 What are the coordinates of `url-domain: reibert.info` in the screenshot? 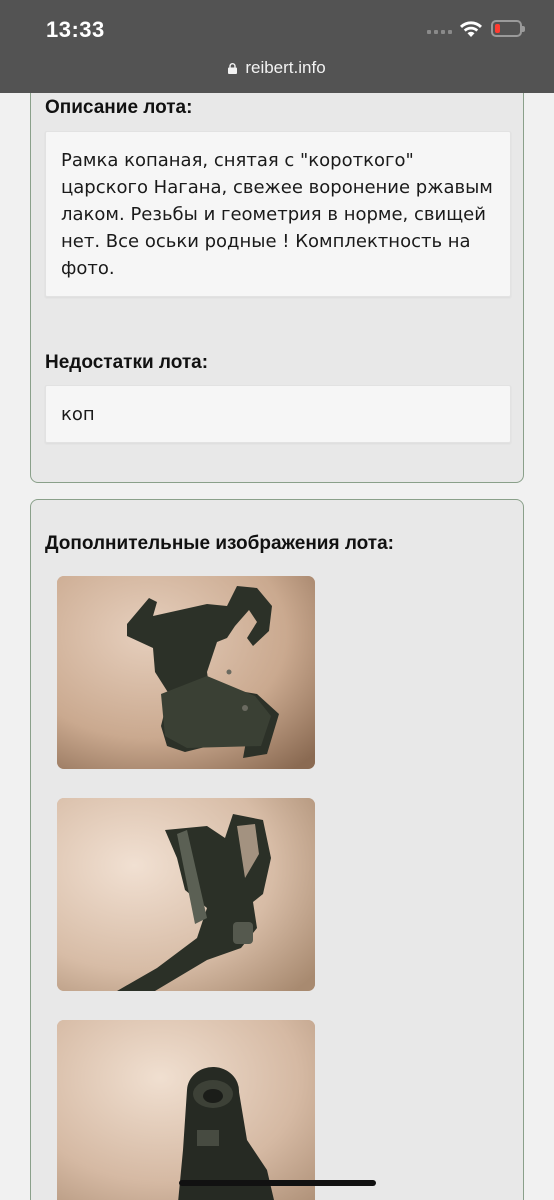 It's located at (285, 67).